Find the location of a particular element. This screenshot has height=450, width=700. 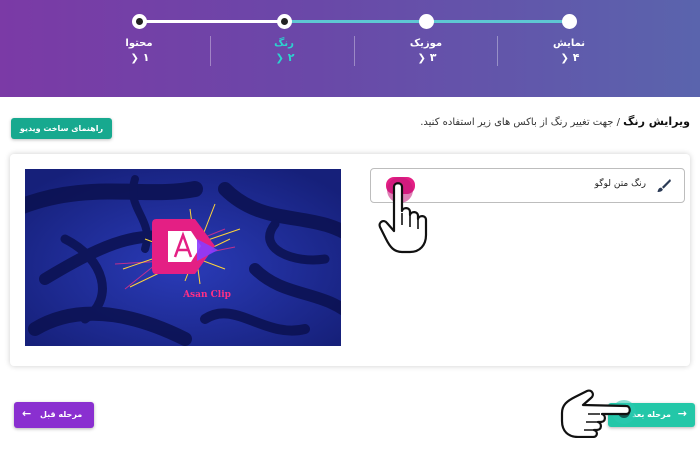

step-number-music: ❯ ۳ is located at coordinates (427, 57).